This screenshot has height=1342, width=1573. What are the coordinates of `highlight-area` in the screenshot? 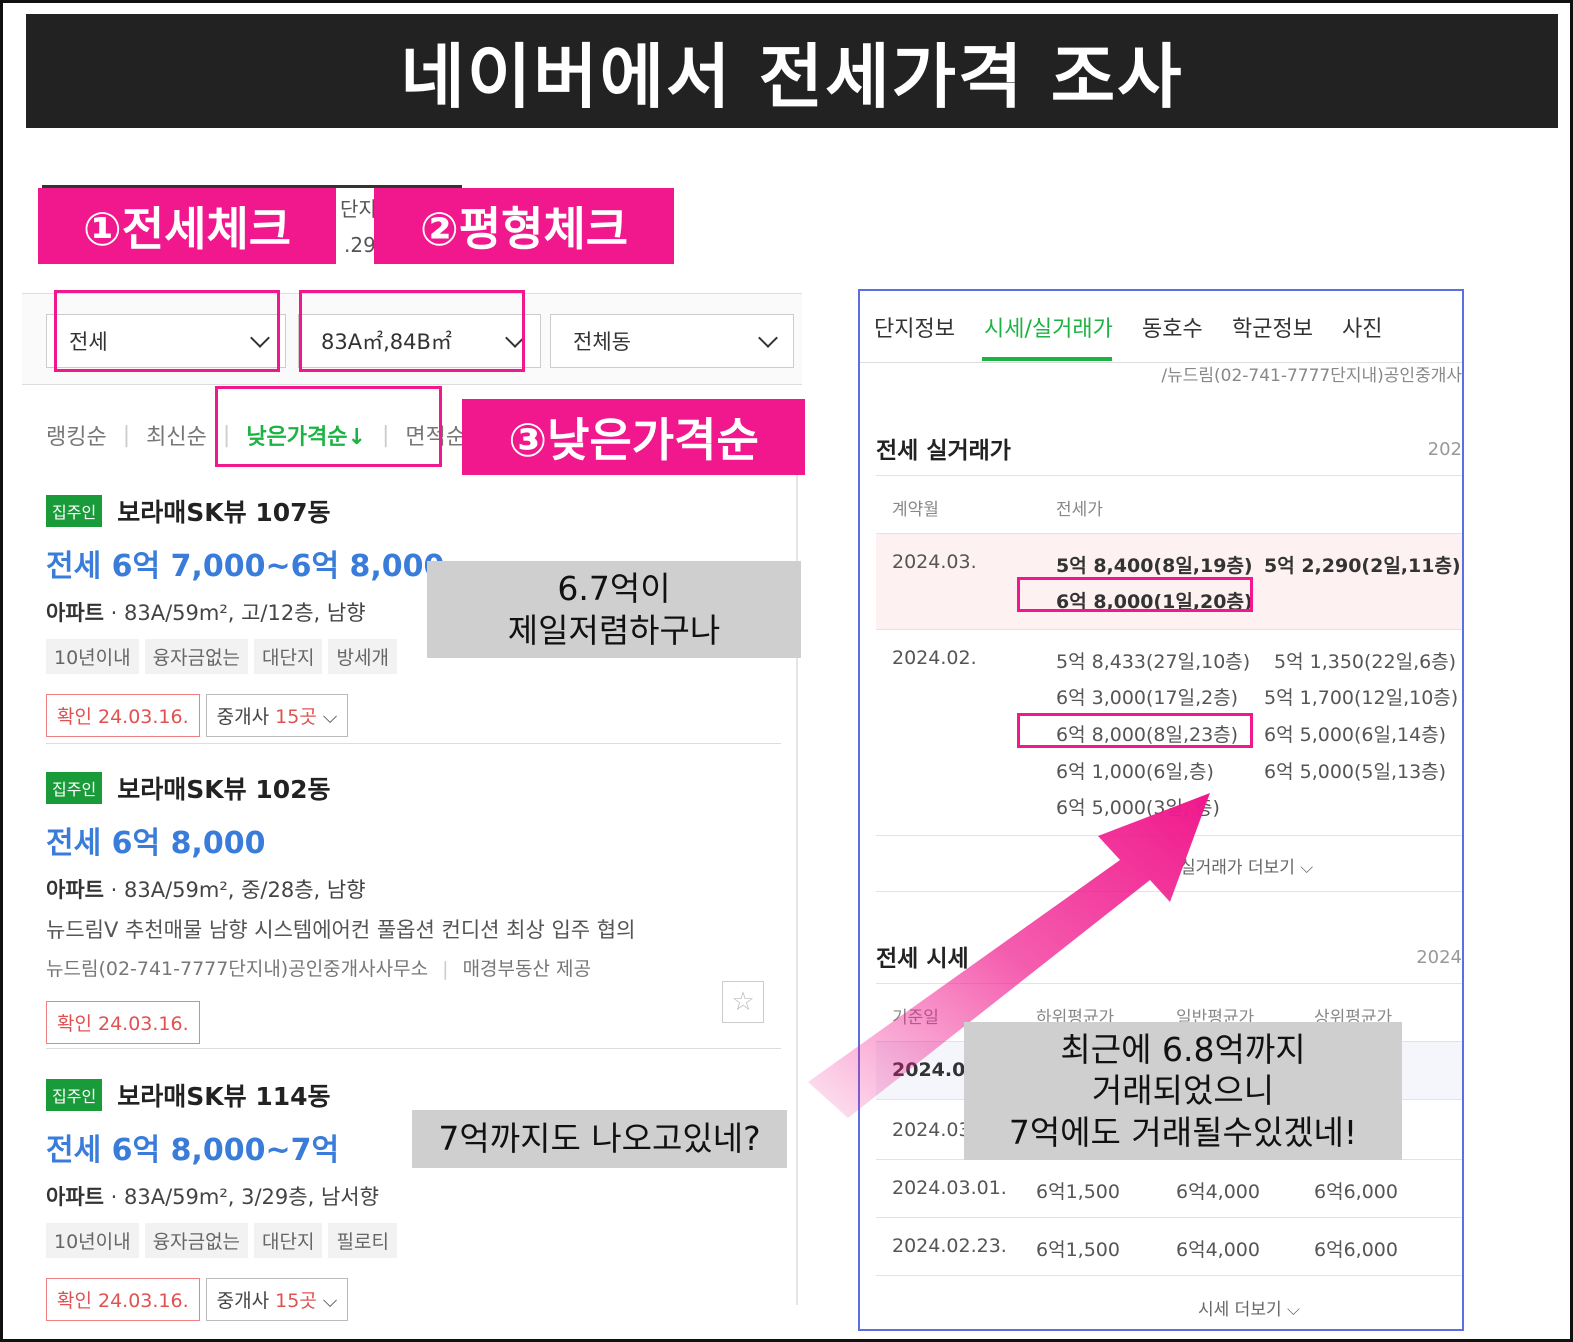 It's located at (412, 331).